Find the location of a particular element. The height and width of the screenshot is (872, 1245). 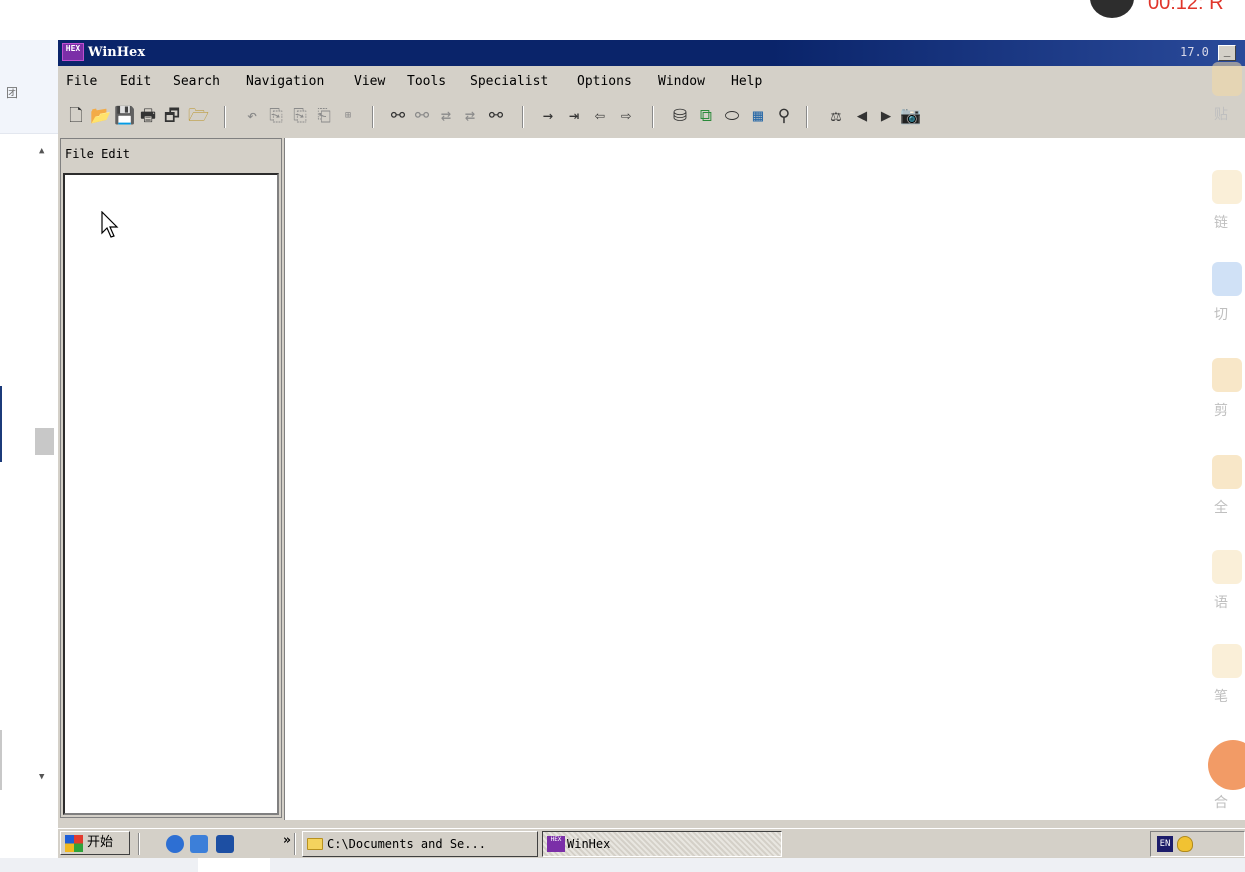

print-icon: 🖶 is located at coordinates (148, 116).